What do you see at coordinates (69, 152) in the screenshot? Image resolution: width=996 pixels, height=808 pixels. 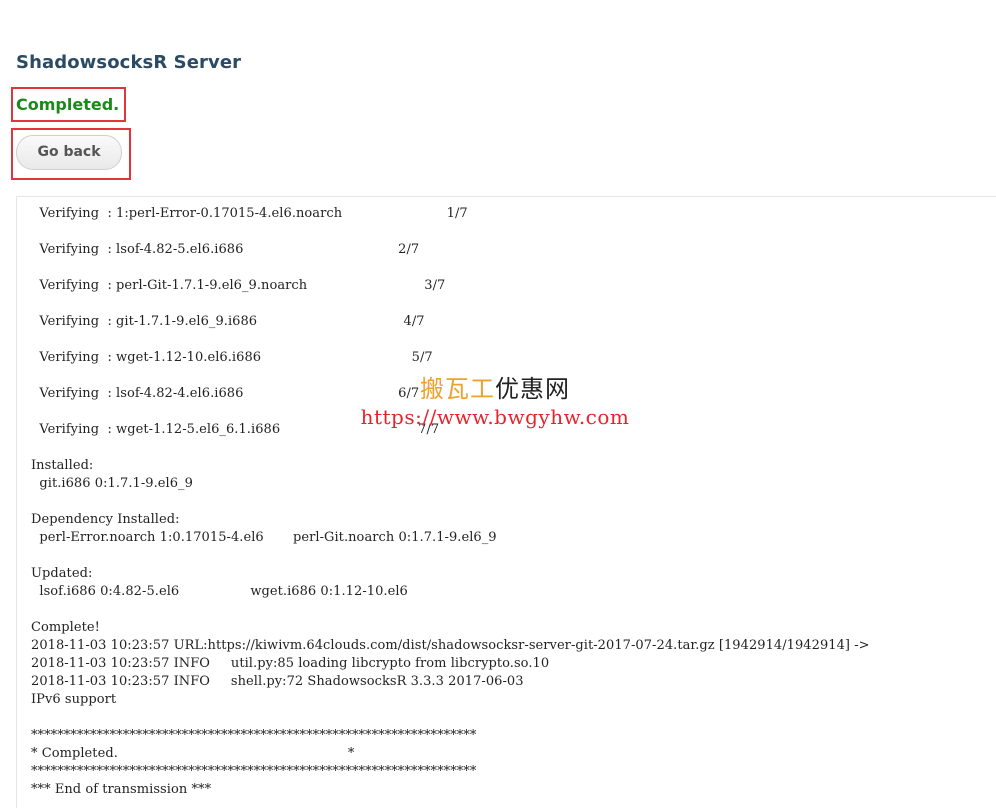 I see `go-back-button: Go back` at bounding box center [69, 152].